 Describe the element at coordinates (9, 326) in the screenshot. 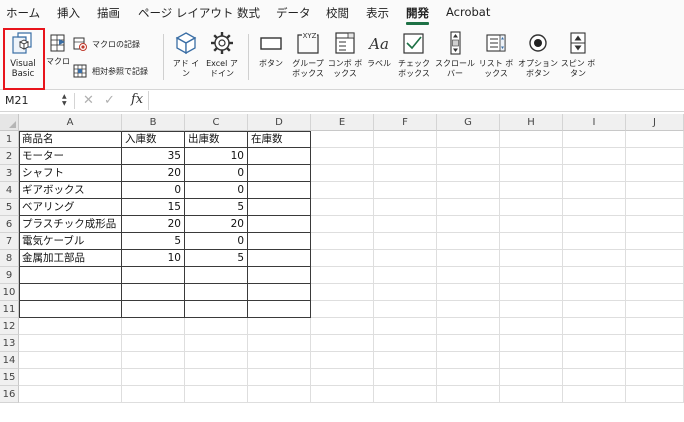

I see `row-header-12: 12` at that location.